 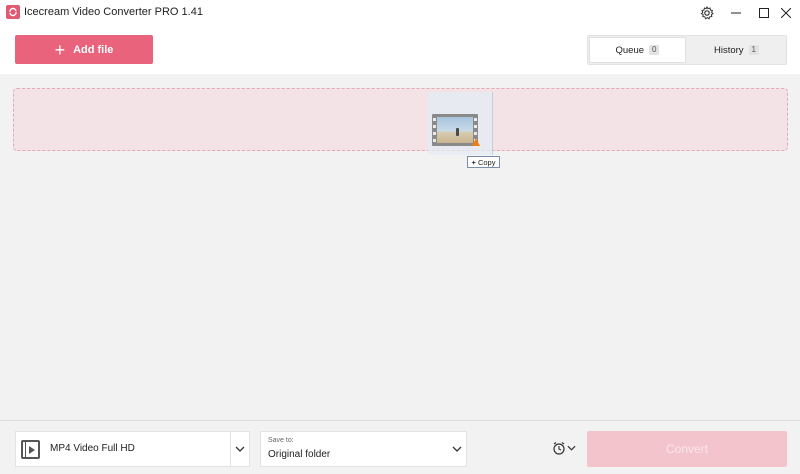 I want to click on tab-queue: Queue 0, so click(x=637, y=50).